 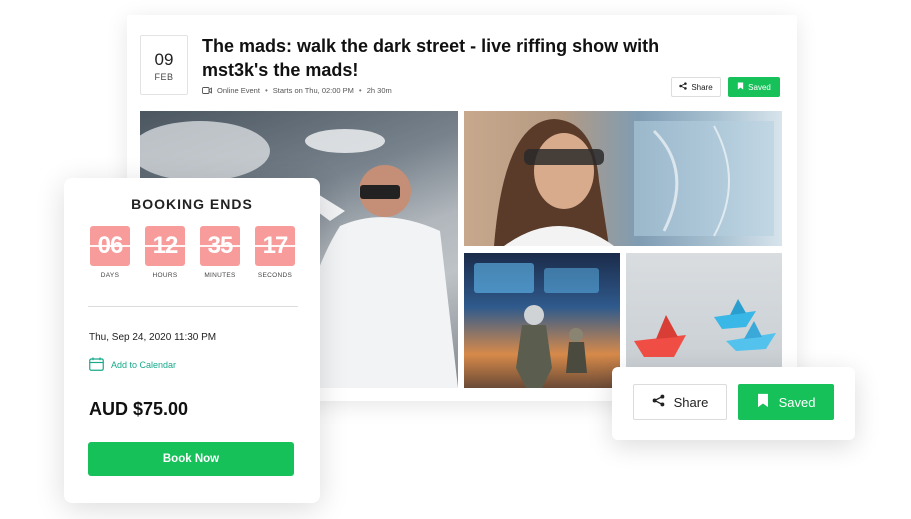 I want to click on booking-date: Thu, Sep 24, 2020 11:30 PM, so click(x=153, y=337).